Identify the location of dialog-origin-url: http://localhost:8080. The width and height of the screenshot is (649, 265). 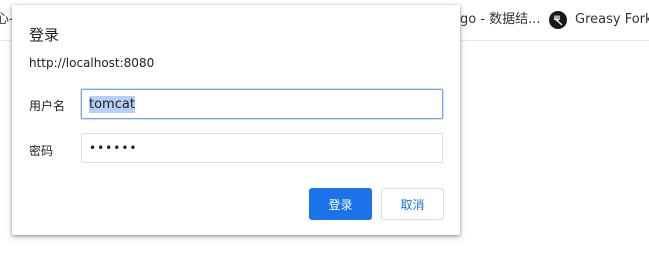
(92, 63).